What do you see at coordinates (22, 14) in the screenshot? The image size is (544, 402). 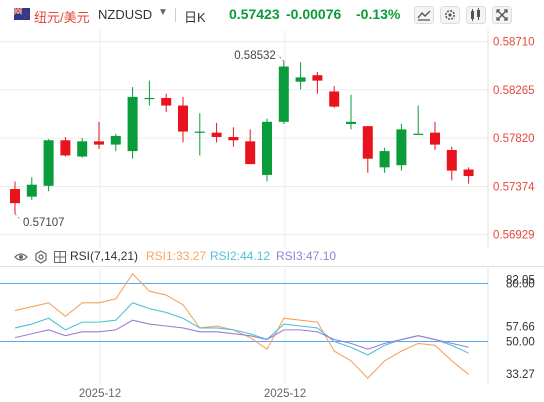 I see `nz-flag-icon` at bounding box center [22, 14].